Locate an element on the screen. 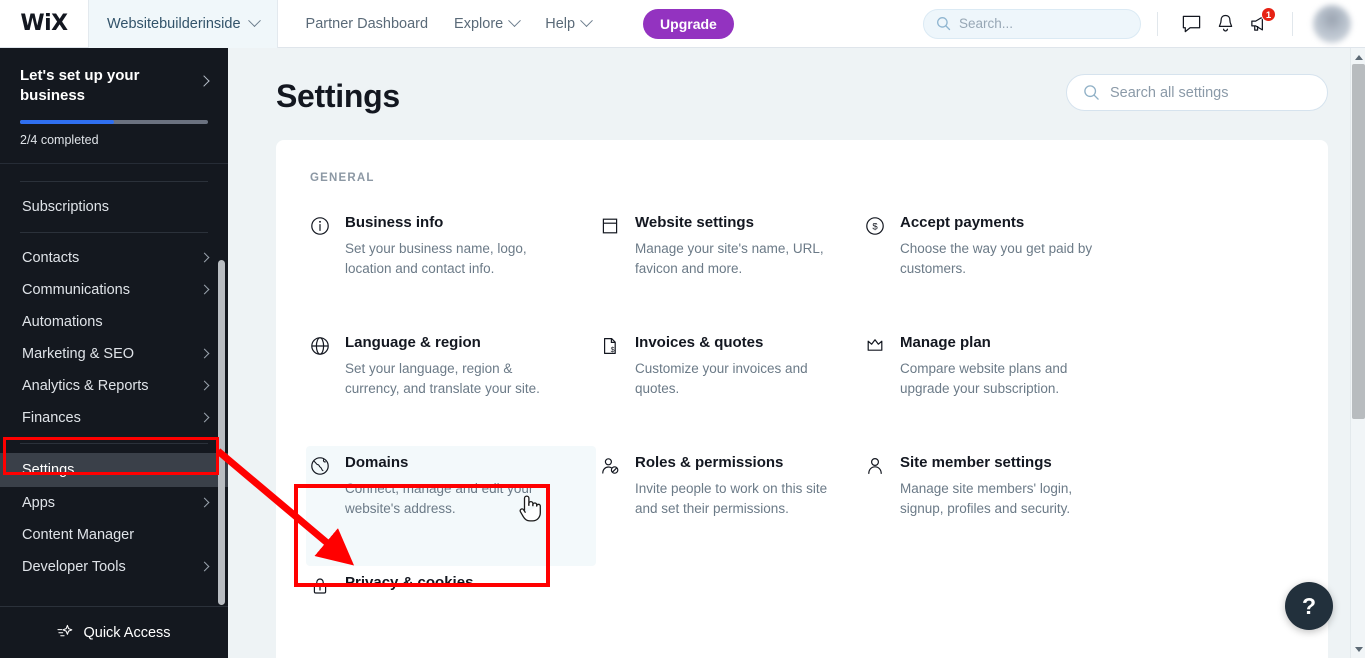 This screenshot has height=658, width=1365. card-title: Website settings is located at coordinates (694, 222).